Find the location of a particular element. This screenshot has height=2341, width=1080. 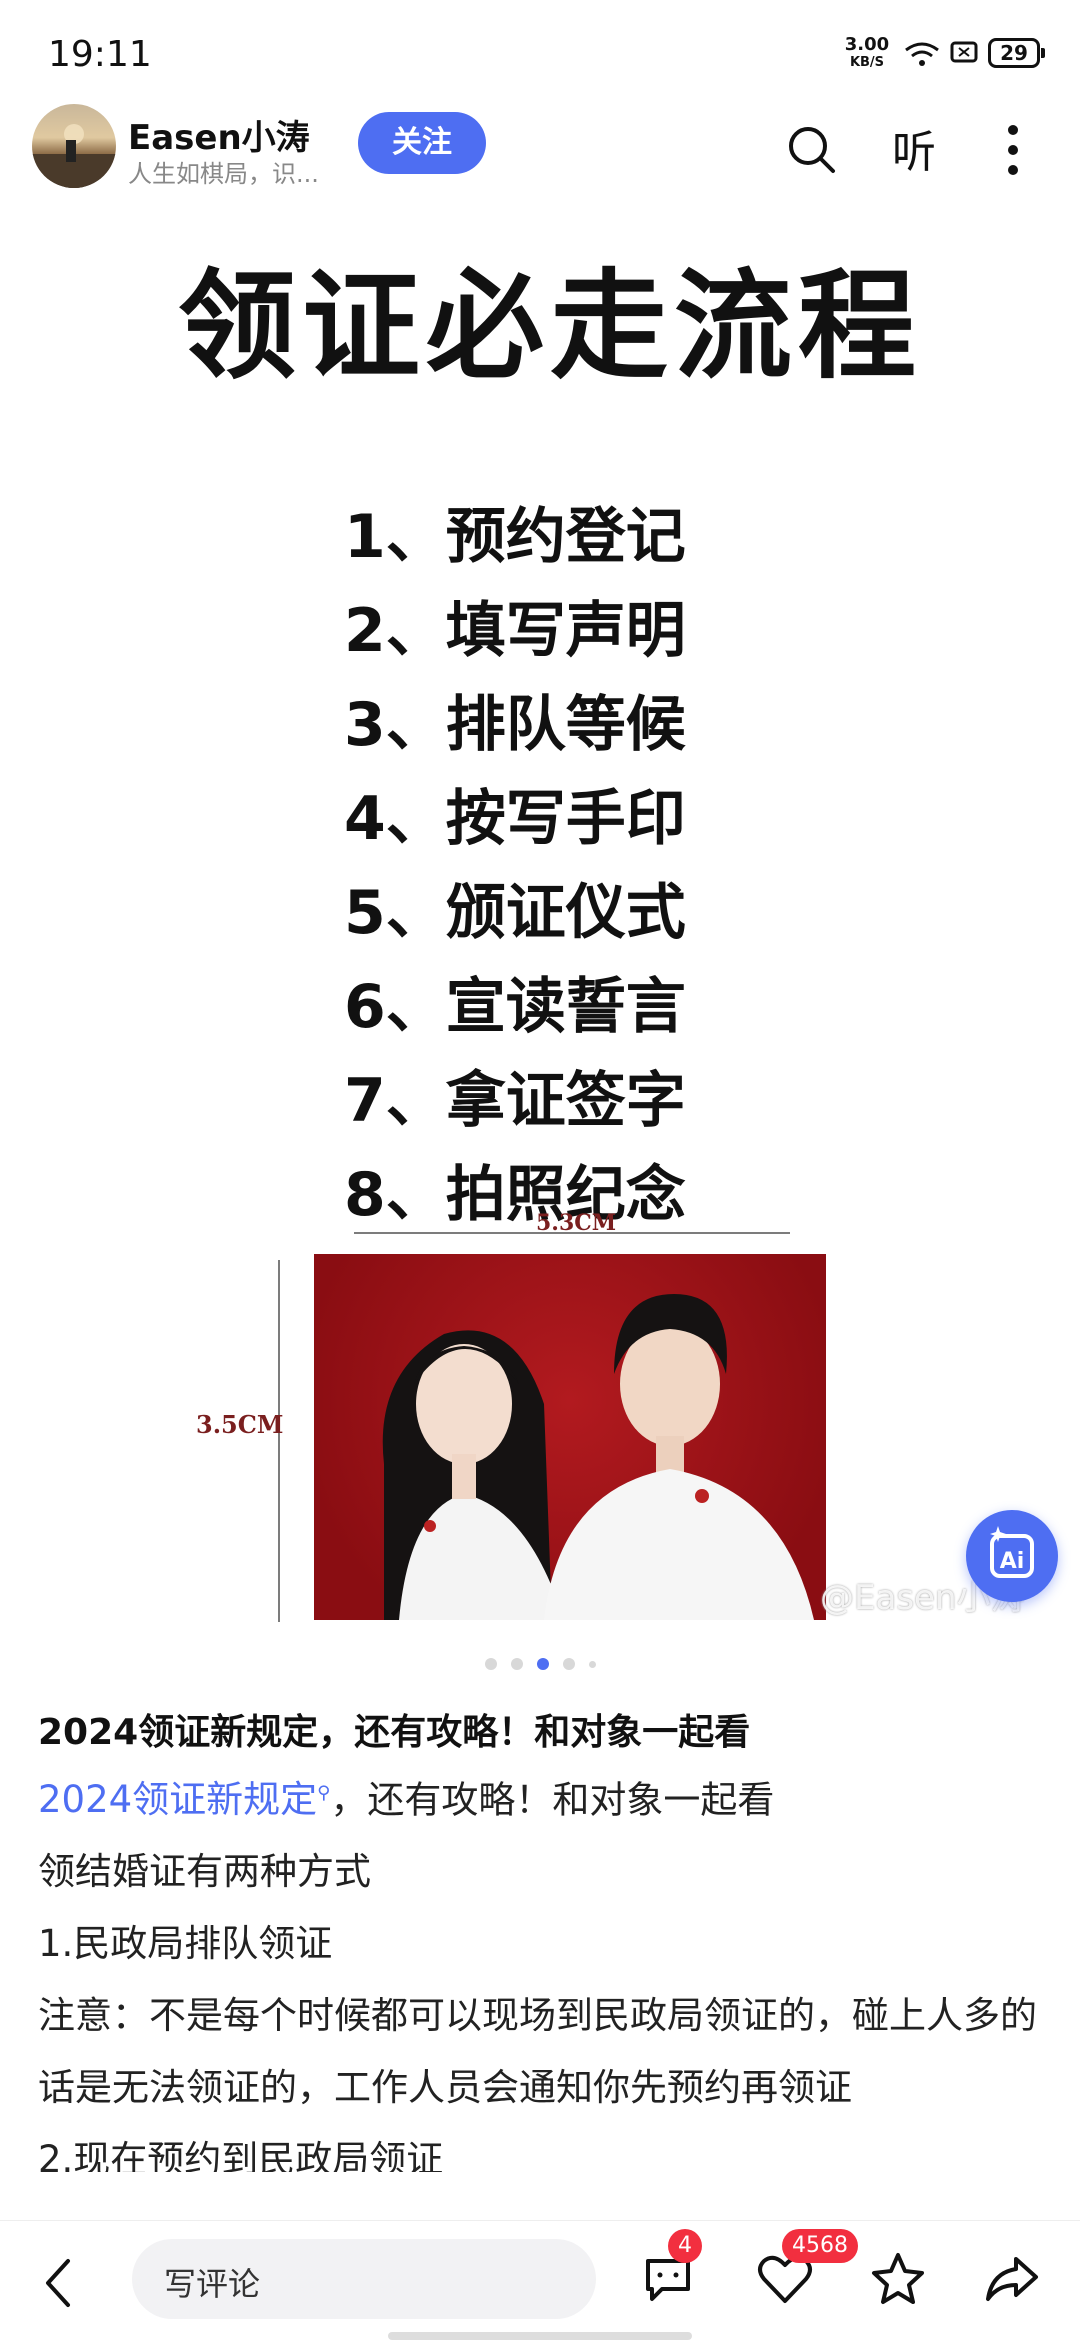

step-item: 7、拿证签字 is located at coordinates (515, 1101).